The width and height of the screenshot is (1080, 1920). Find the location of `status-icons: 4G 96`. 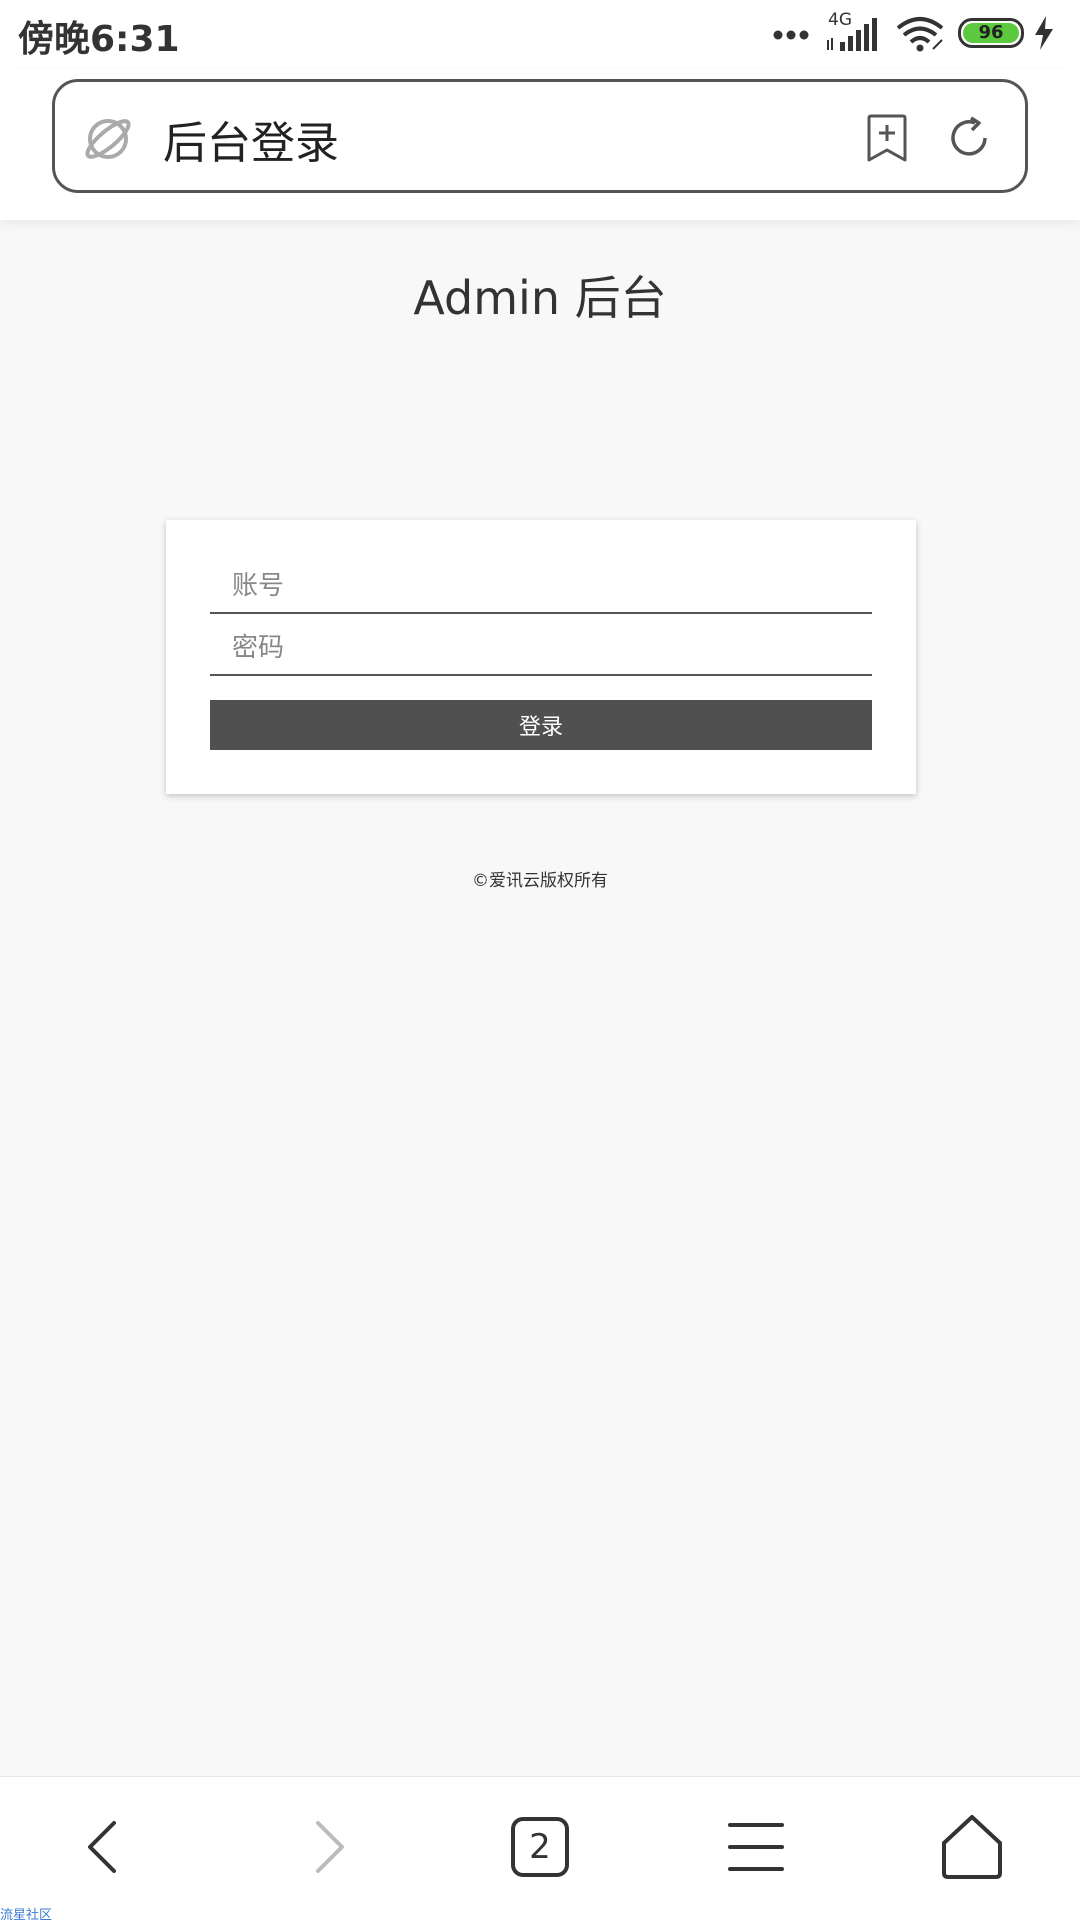

status-icons: 4G 96 is located at coordinates (922, 32).